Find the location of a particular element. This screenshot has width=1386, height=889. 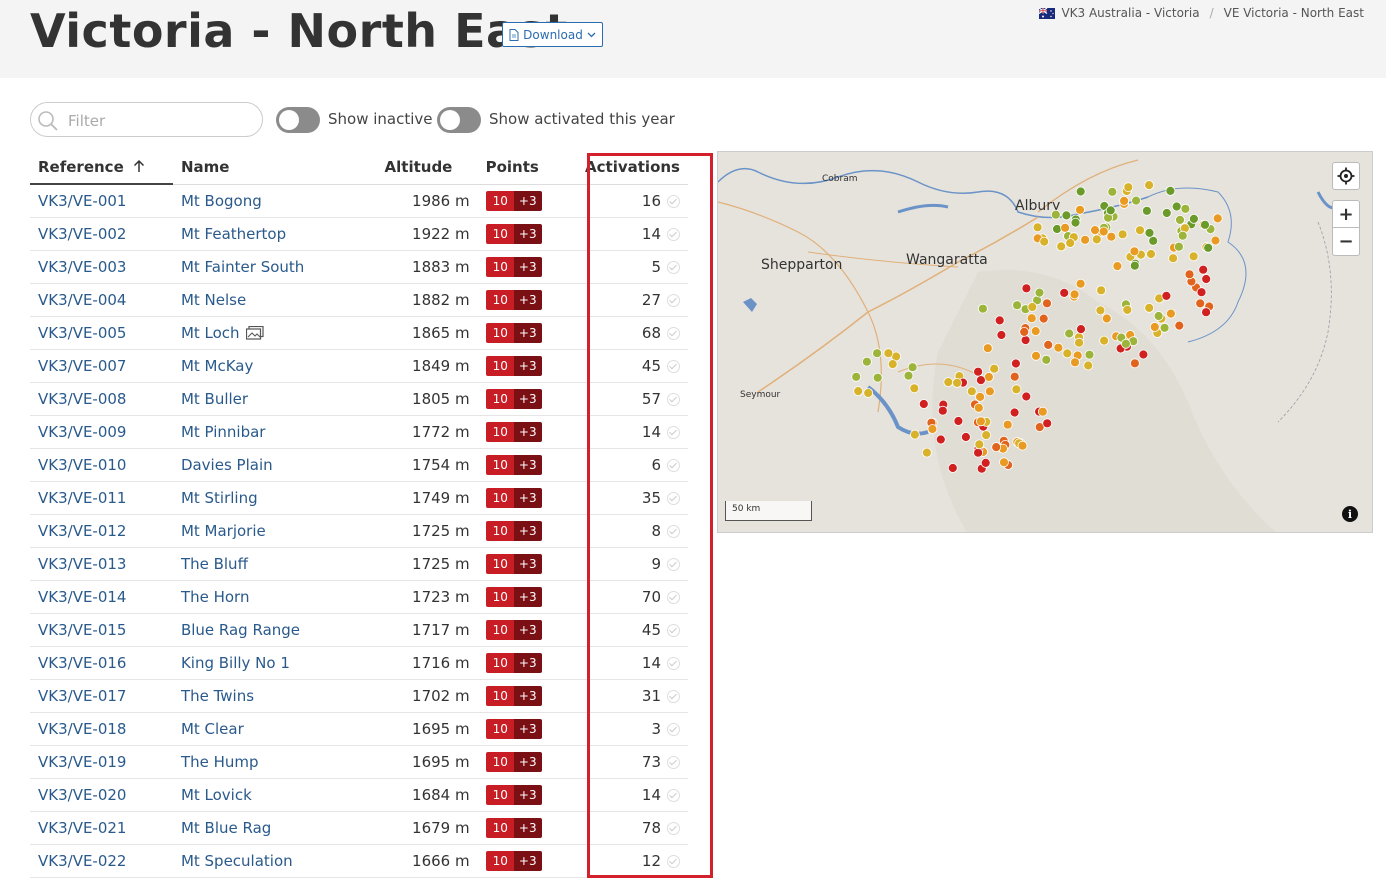

summit-name-link: Mt Bogong is located at coordinates (221, 201).